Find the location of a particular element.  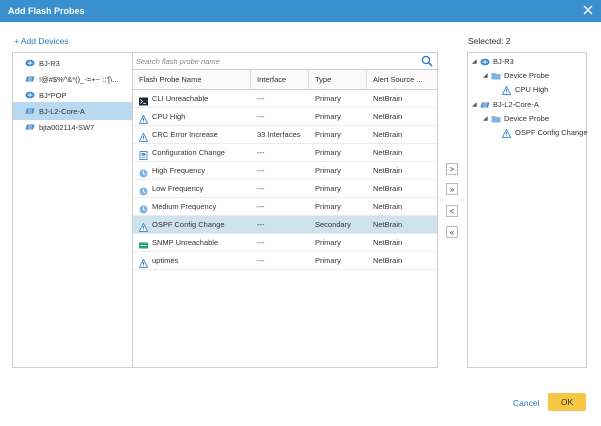

probe-name: OSPF Config Change is located at coordinates (188, 224).